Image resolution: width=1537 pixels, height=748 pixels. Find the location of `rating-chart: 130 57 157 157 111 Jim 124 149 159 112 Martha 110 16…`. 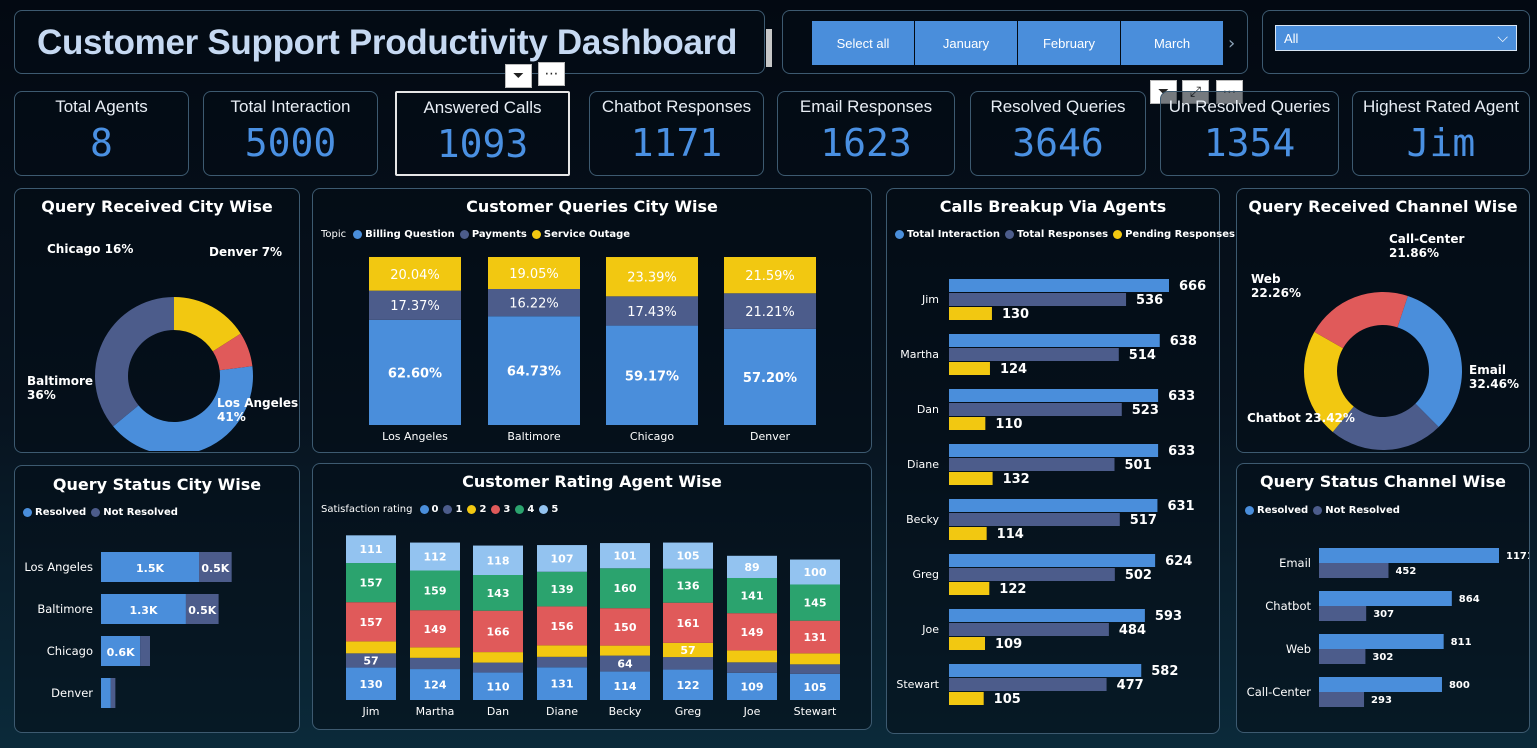

rating-chart: 130 57 157 157 111 Jim 124 149 159 112 Martha 110 16… is located at coordinates (592, 624).